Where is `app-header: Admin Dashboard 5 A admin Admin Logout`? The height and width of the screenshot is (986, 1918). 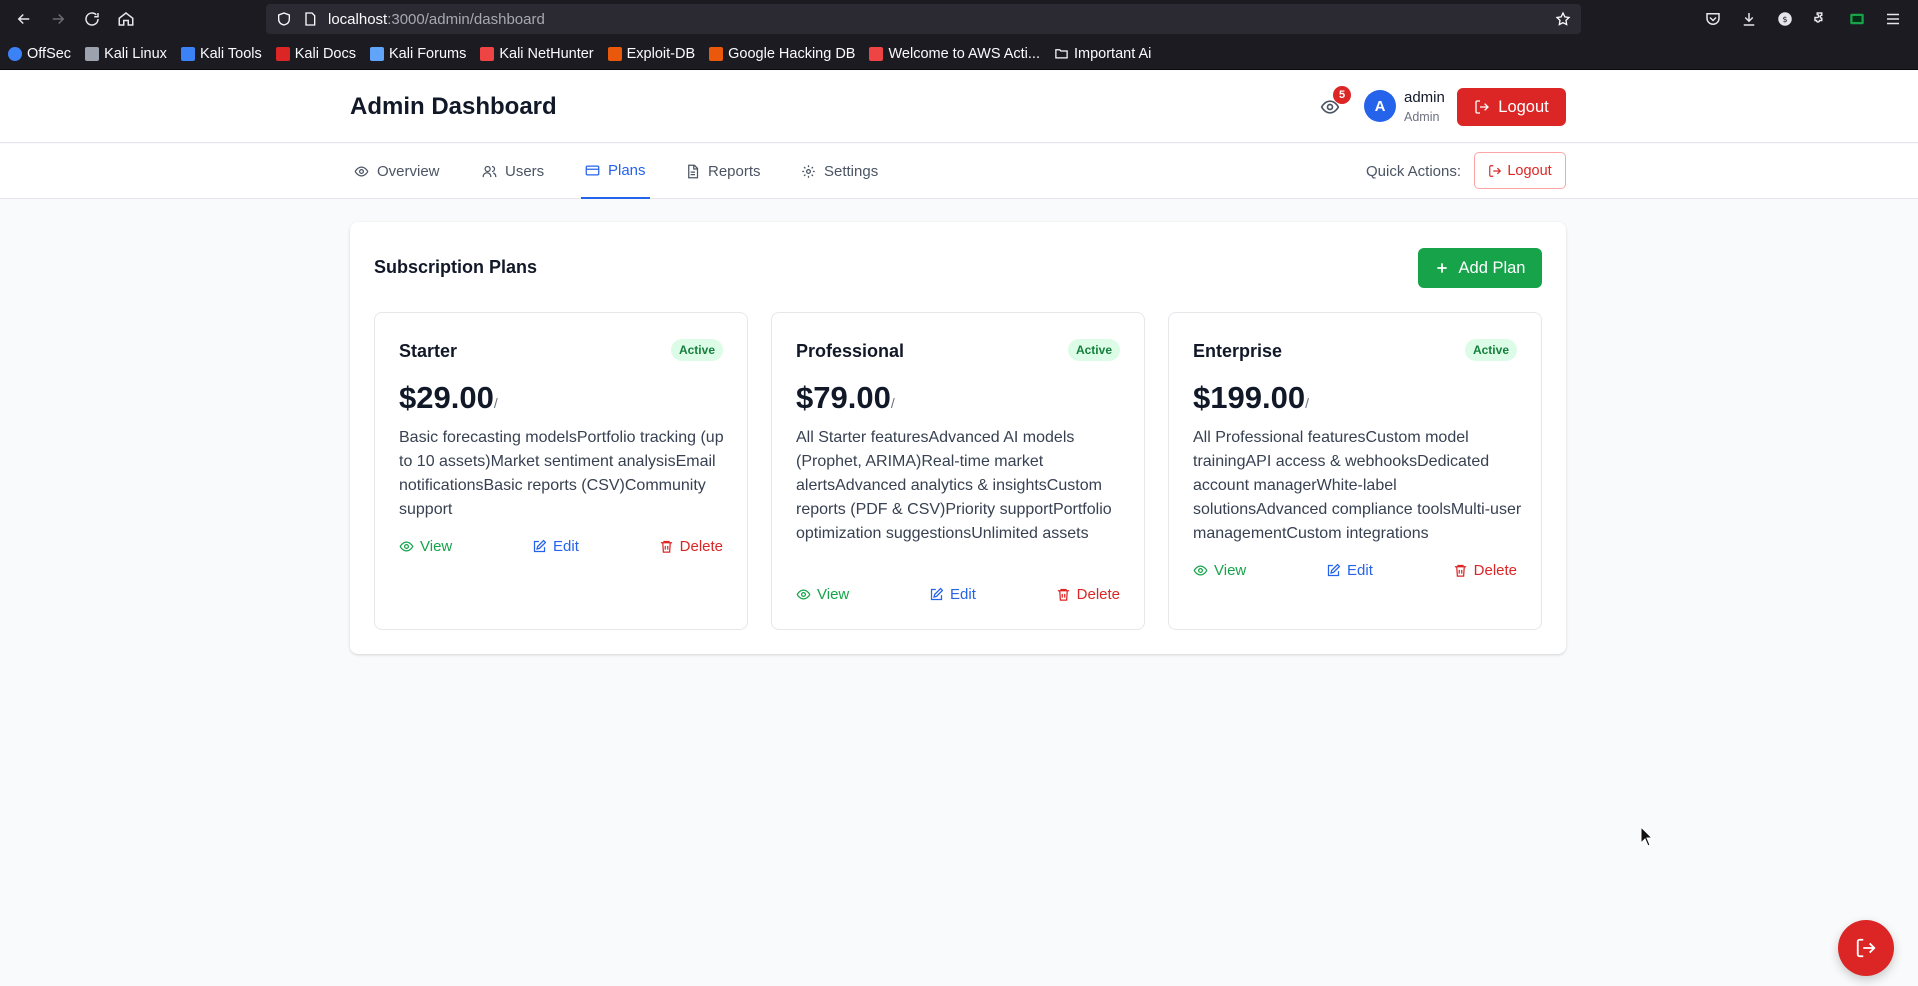 app-header: Admin Dashboard 5 A admin Admin Logout is located at coordinates (959, 107).